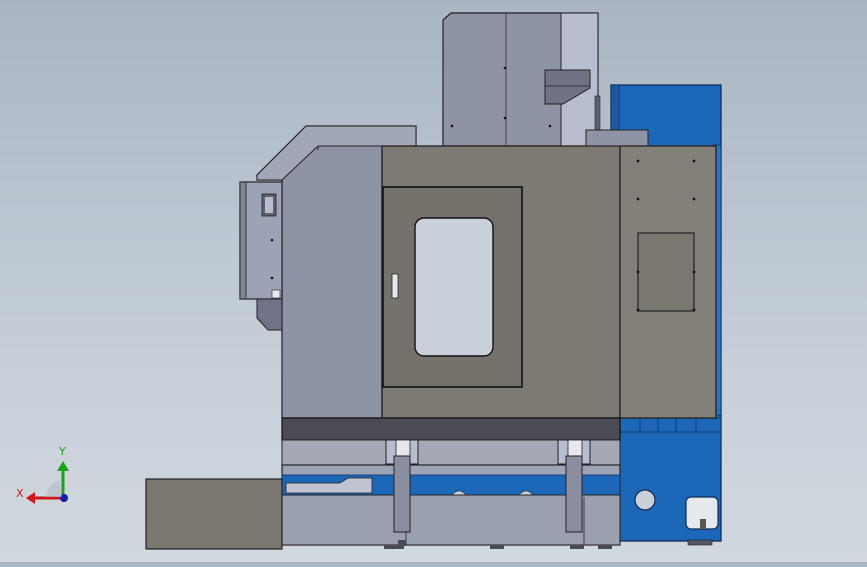 This screenshot has width=867, height=567. What do you see at coordinates (521, 79) in the screenshot?
I see `spindle-column` at bounding box center [521, 79].